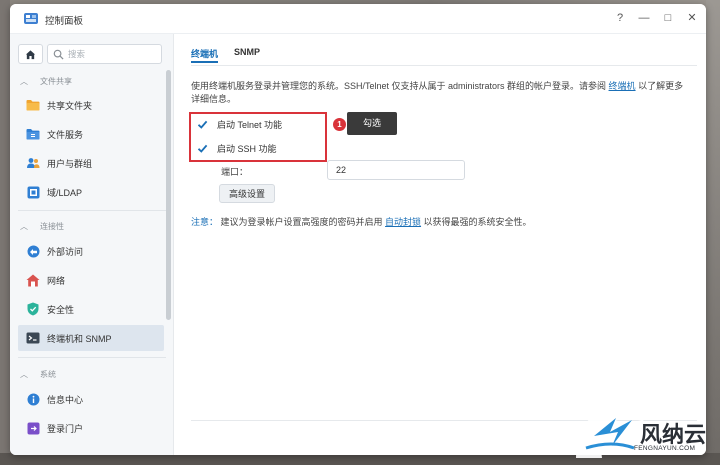 The height and width of the screenshot is (465, 720). What do you see at coordinates (5, 232) in the screenshot?
I see `desktop-background-left` at bounding box center [5, 232].